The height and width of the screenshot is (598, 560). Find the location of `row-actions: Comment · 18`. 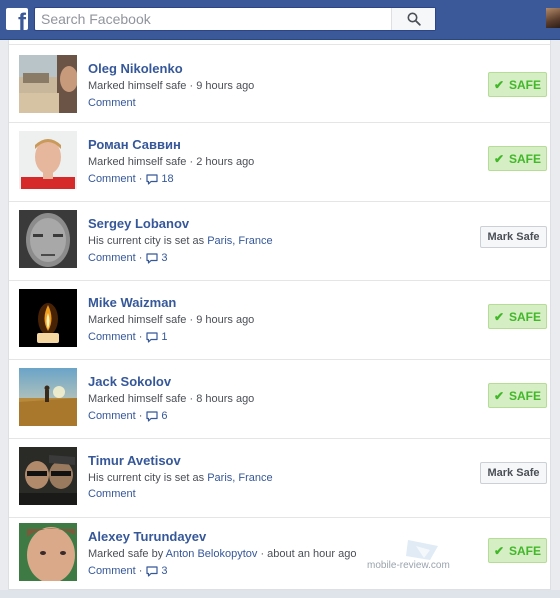

row-actions: Comment · 18 is located at coordinates (131, 179).